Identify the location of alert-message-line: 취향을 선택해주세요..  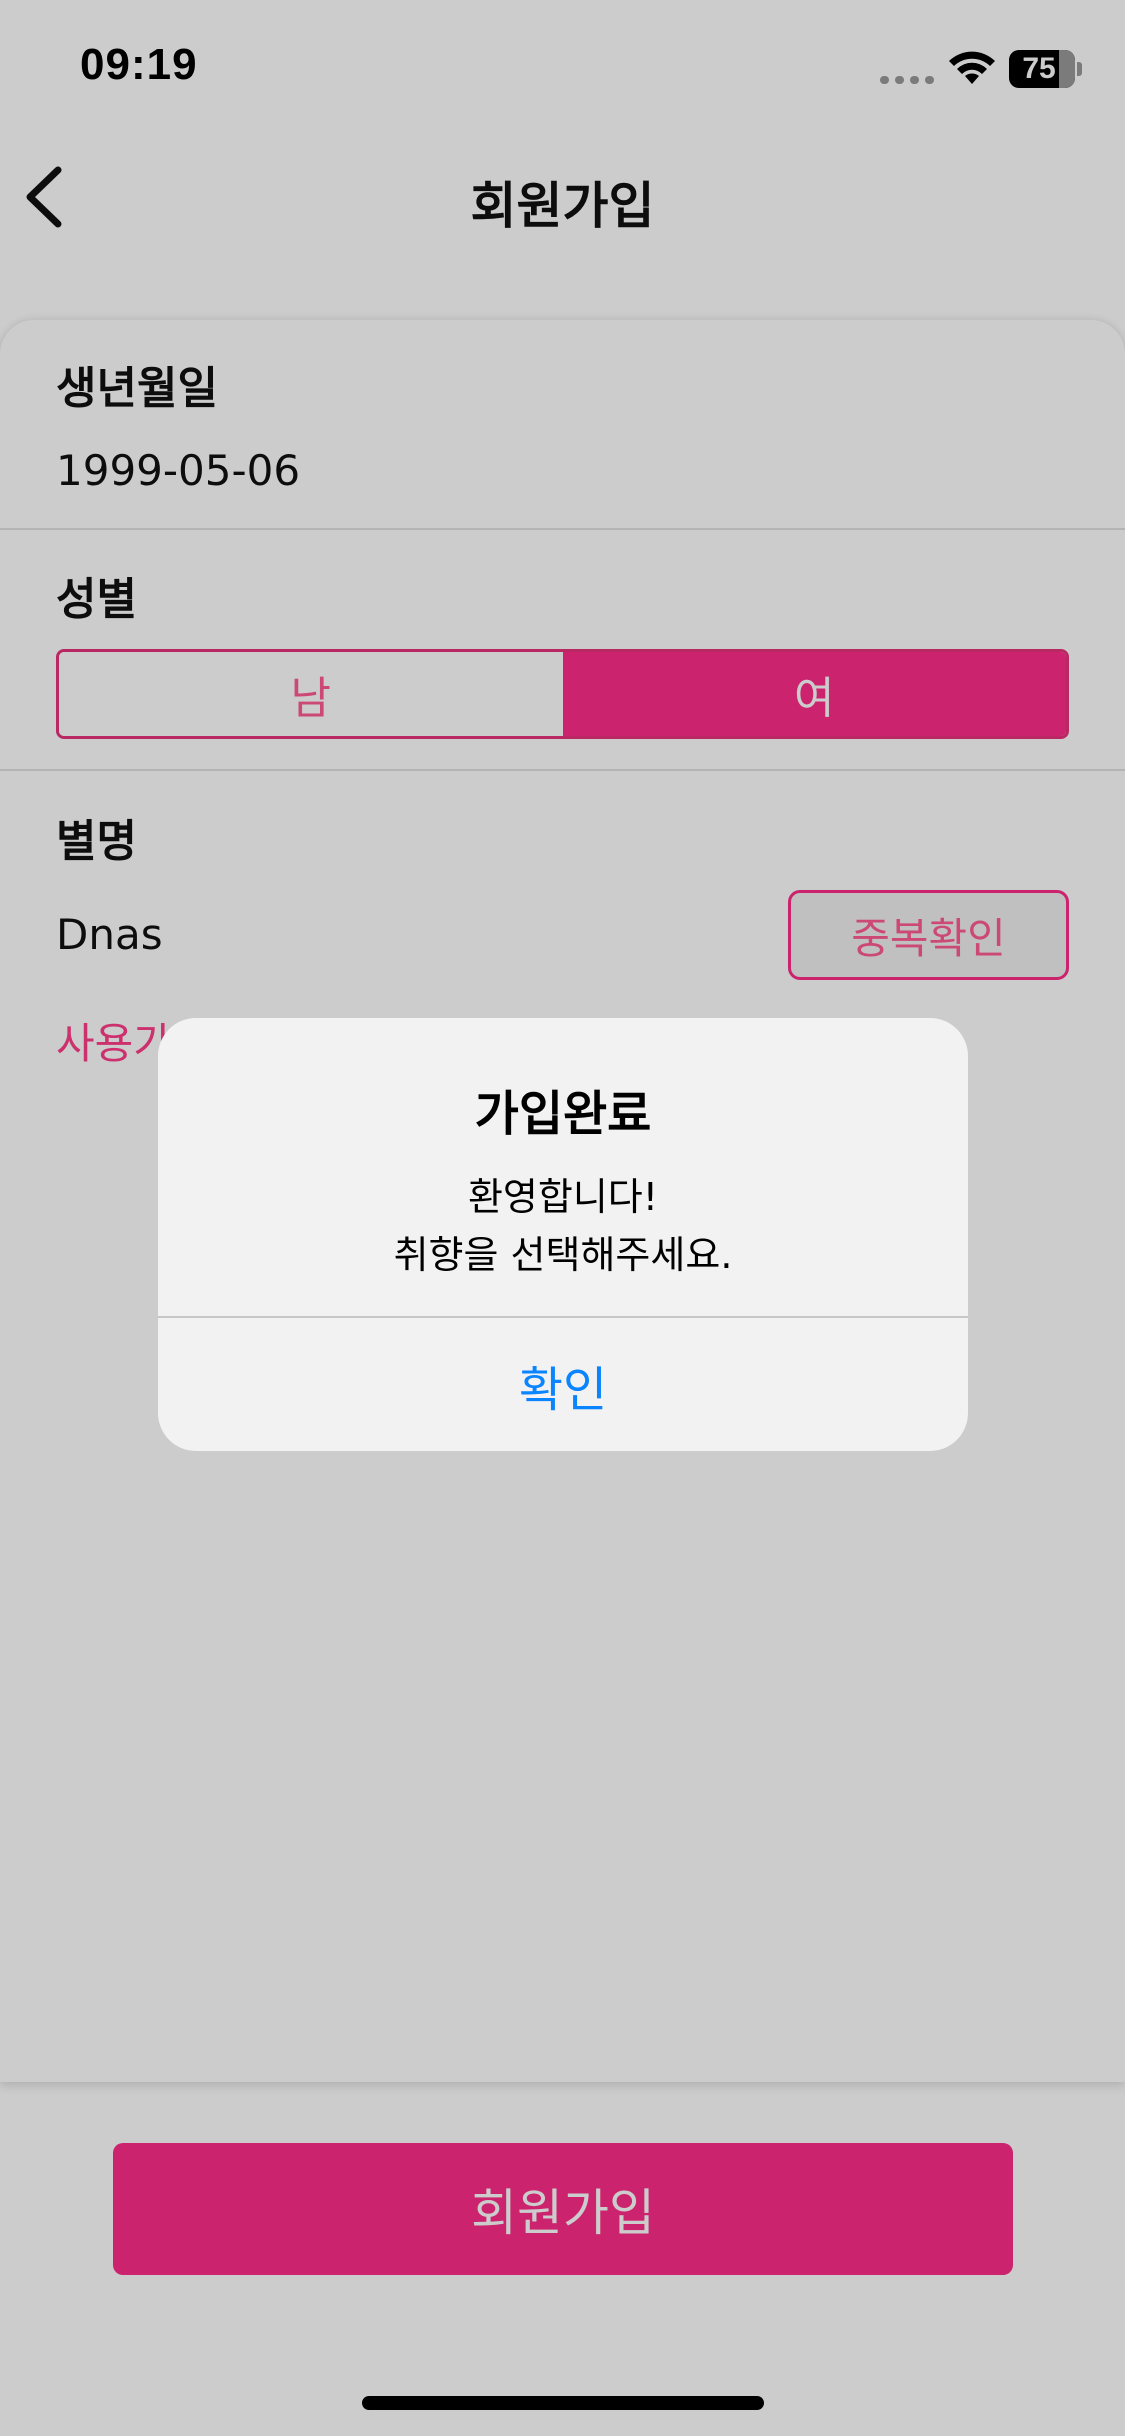
(563, 1255).